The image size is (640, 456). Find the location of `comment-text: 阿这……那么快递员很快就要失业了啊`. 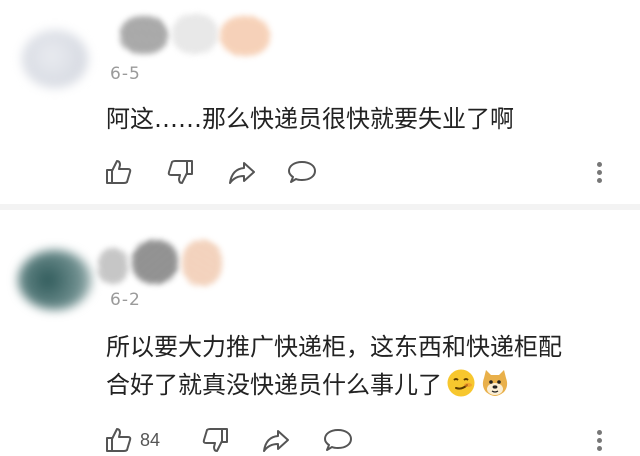

comment-text: 阿这……那么快递员很快就要失业了啊 is located at coordinates (310, 119).